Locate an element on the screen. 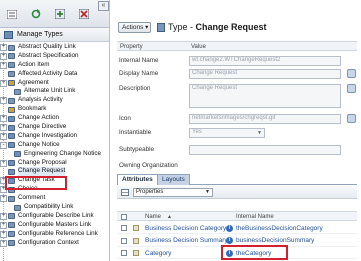  tree-item: + Configurable Reference Link is located at coordinates (54, 234).